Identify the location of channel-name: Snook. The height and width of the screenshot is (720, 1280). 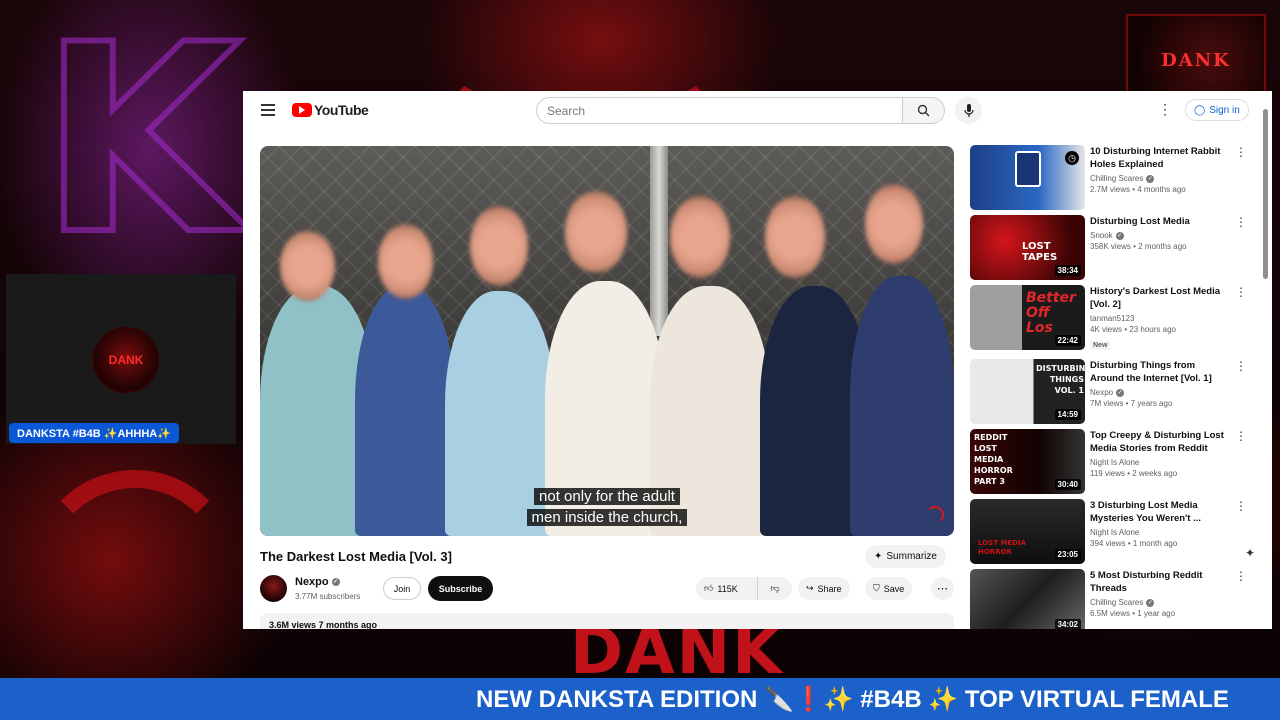
(1101, 235).